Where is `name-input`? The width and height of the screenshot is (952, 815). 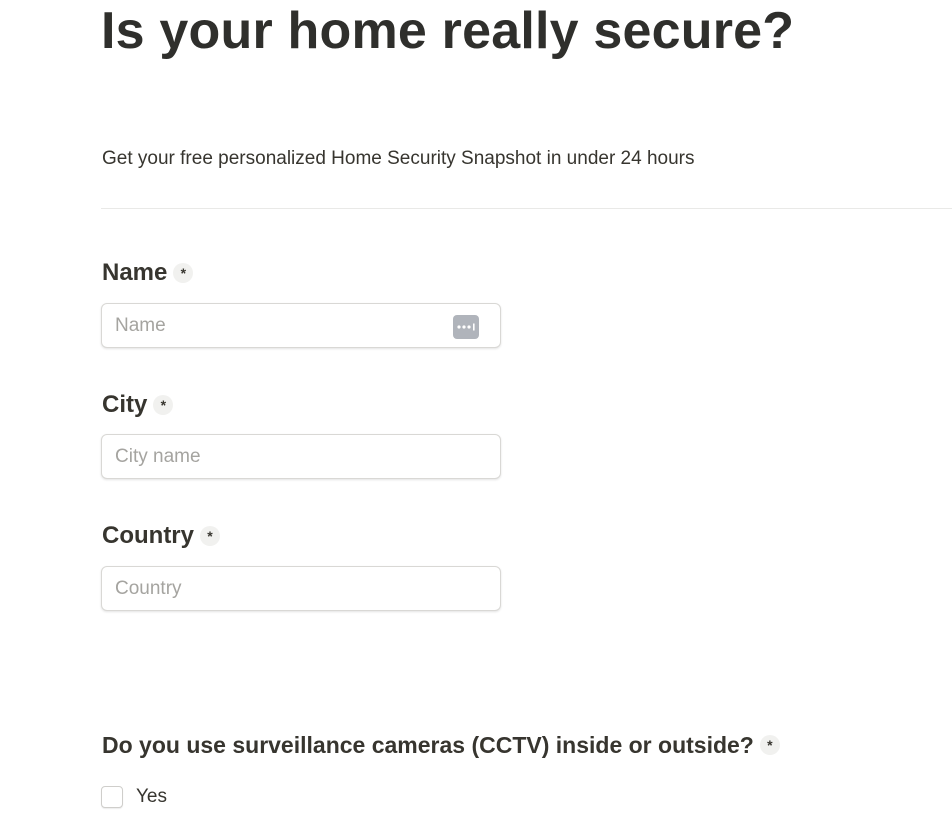
name-input is located at coordinates (301, 325).